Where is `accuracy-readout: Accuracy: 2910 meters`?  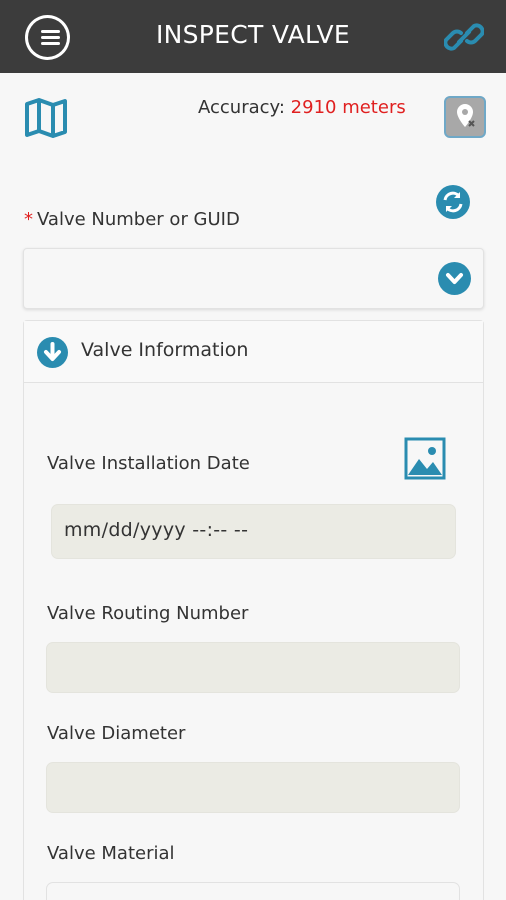 accuracy-readout: Accuracy: 2910 meters is located at coordinates (302, 107).